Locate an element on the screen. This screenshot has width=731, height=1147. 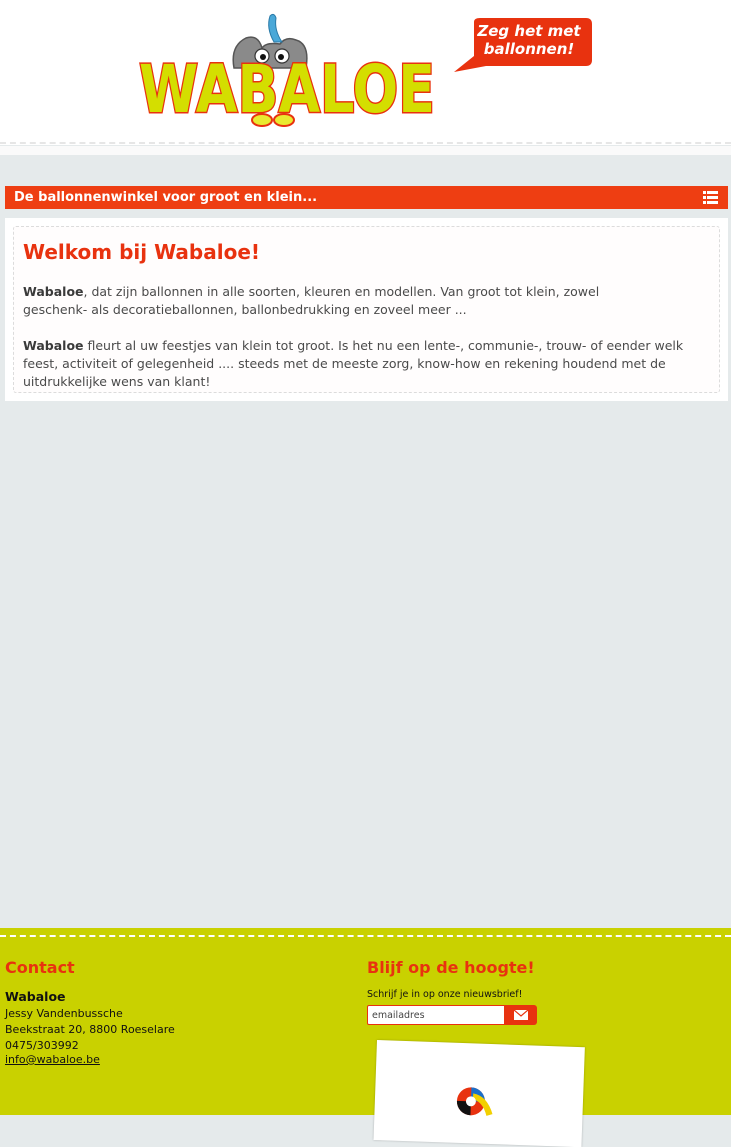
contact-heading: Contact is located at coordinates (40, 967).